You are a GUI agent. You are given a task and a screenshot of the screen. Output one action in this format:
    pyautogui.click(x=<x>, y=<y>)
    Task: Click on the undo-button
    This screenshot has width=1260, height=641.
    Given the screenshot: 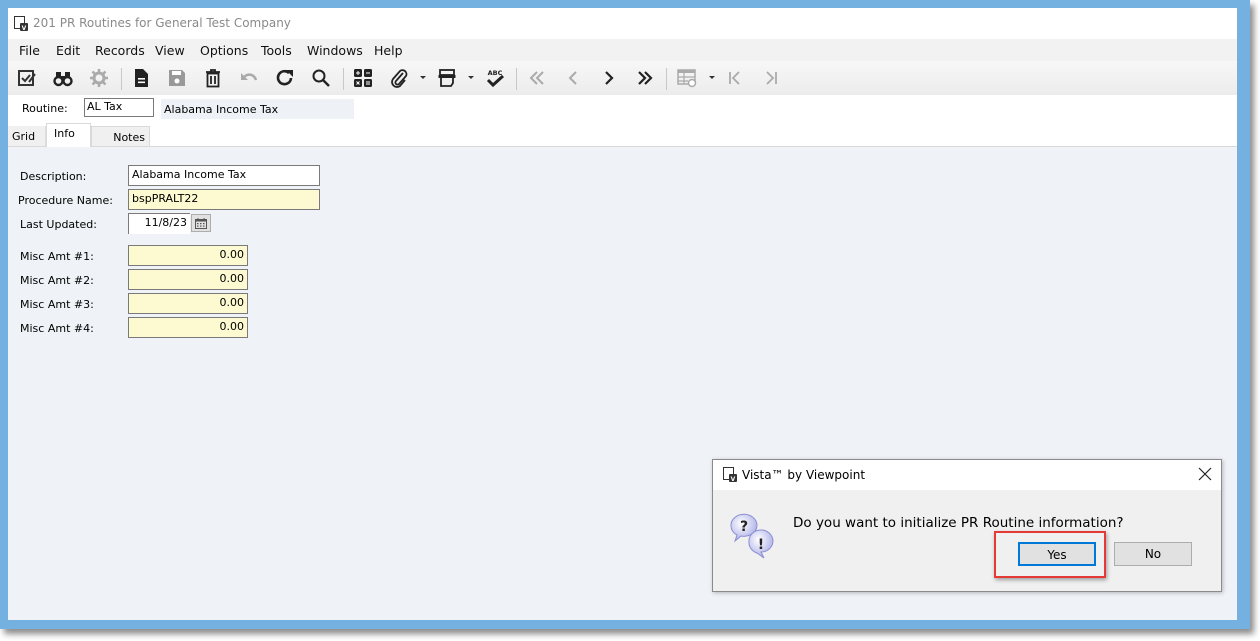 What is the action you would take?
    pyautogui.click(x=249, y=78)
    